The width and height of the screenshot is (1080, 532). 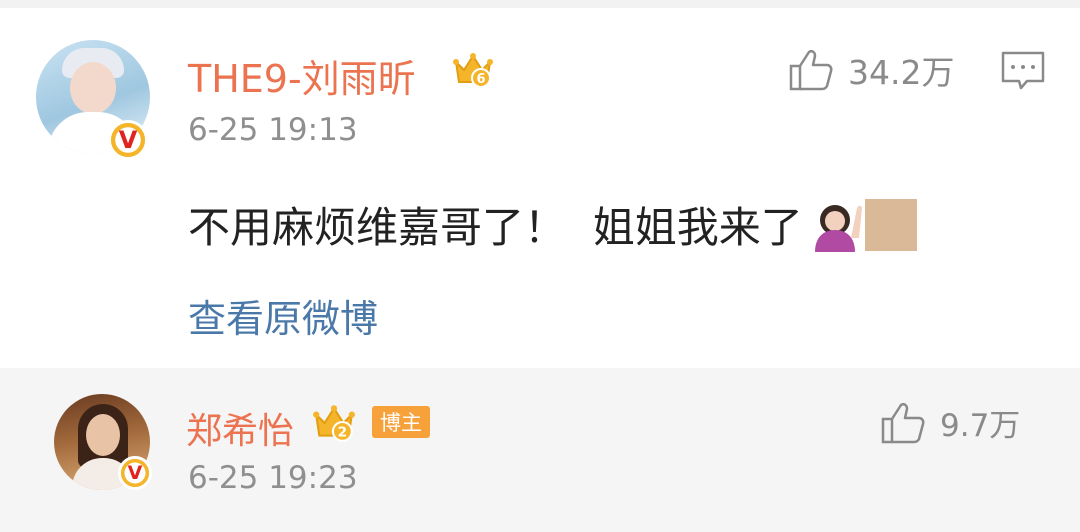 I want to click on view-original-post-link: 查看原微博, so click(x=283, y=315).